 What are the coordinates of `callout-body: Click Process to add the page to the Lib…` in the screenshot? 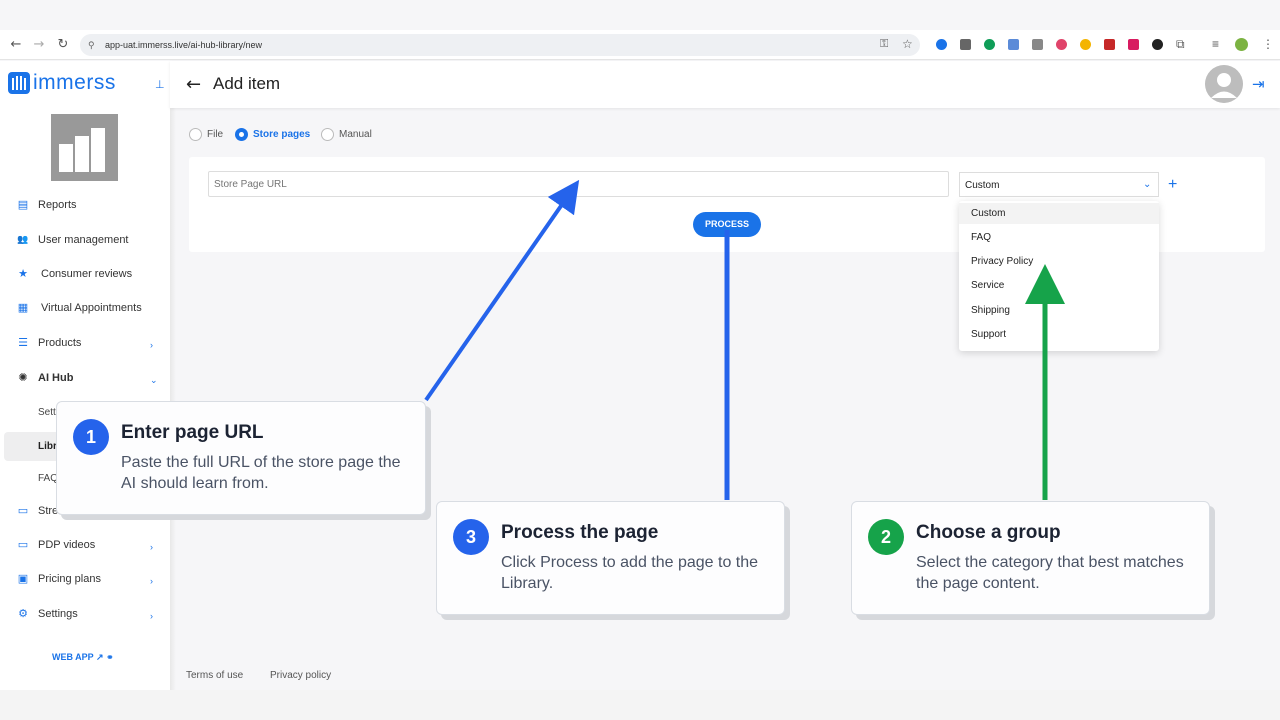 It's located at (630, 573).